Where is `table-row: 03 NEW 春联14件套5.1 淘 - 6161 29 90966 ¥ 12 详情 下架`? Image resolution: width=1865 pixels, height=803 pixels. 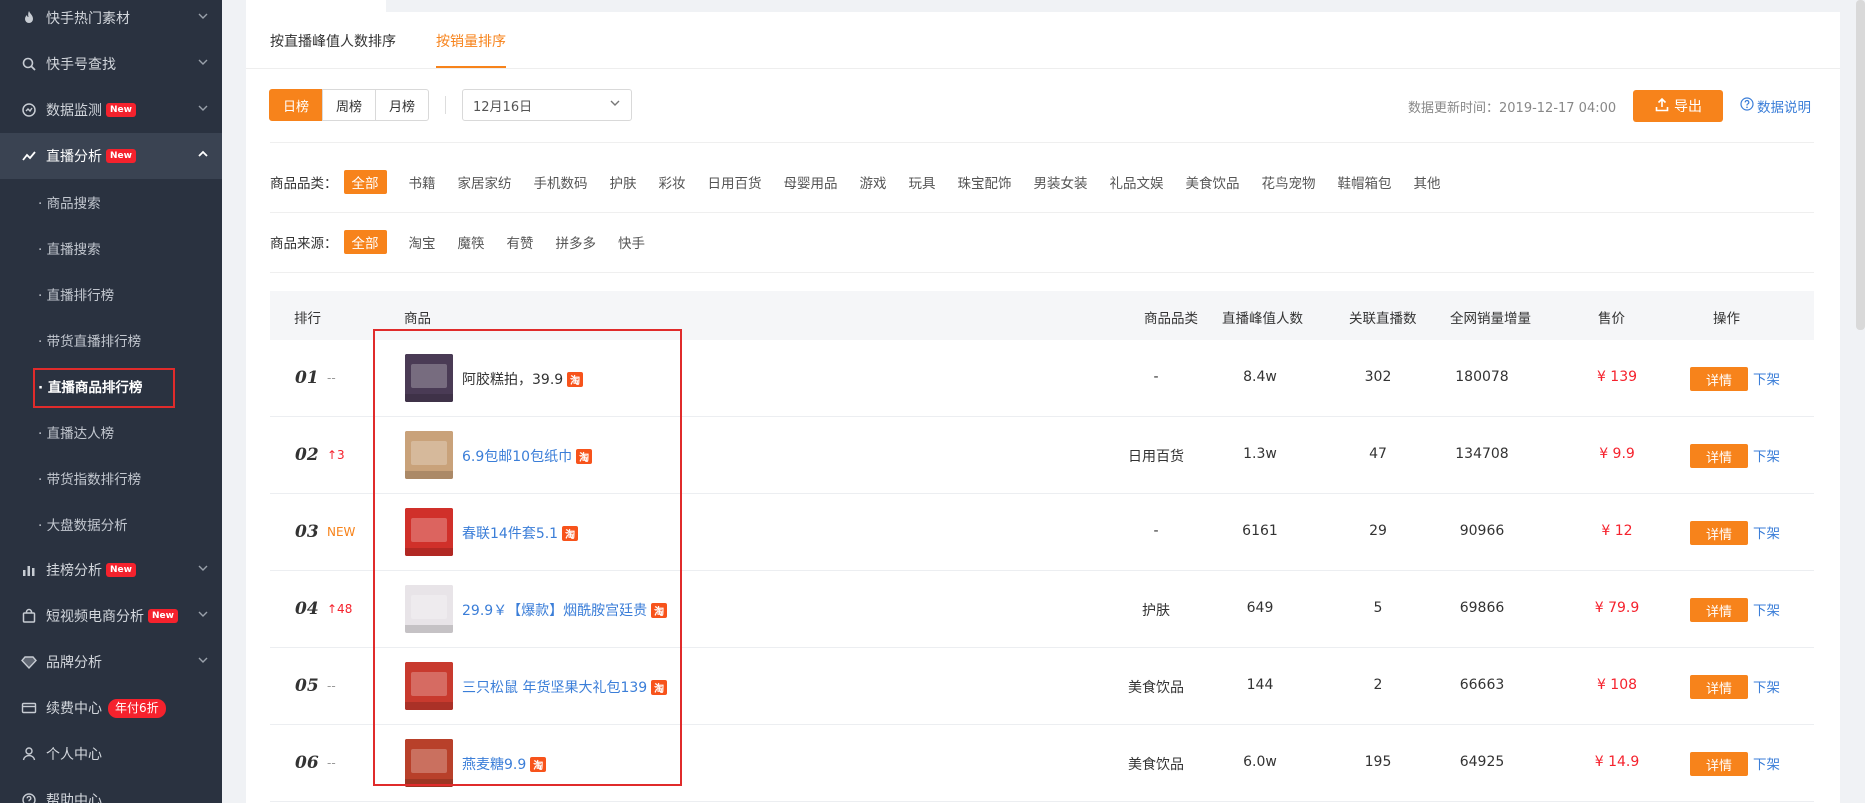 table-row: 03 NEW 春联14件套5.1 淘 - 6161 29 90966 ¥ 12 详情 下架 is located at coordinates (1042, 532).